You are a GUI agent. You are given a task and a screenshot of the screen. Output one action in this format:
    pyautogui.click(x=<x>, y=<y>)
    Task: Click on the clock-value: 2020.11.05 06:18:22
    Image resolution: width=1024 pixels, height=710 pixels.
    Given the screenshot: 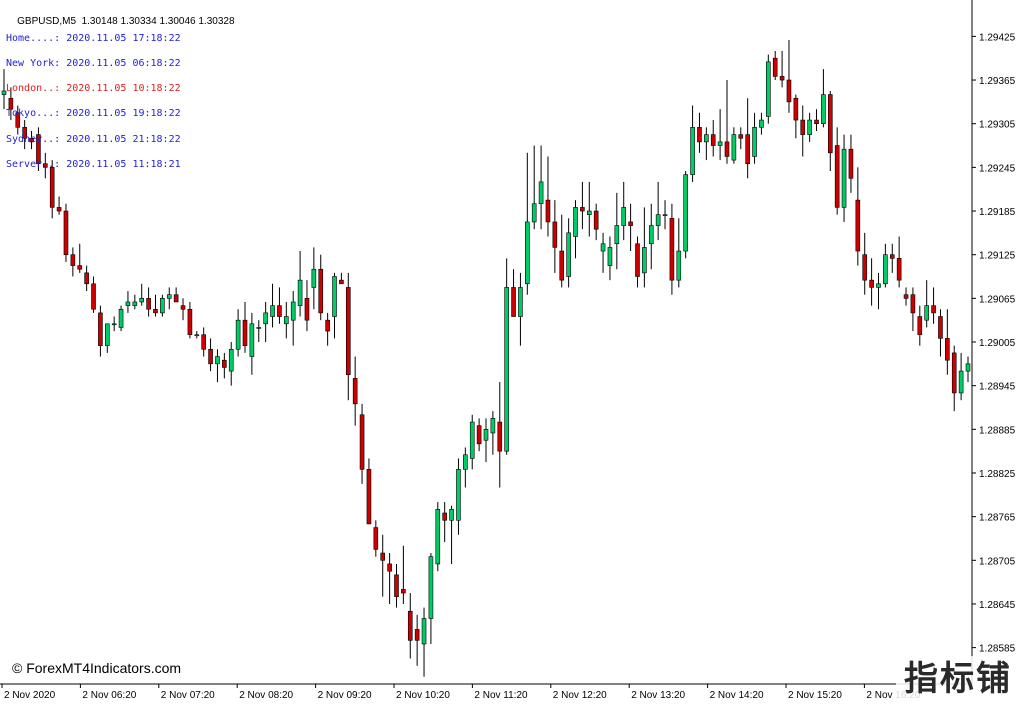 What is the action you would take?
    pyautogui.click(x=123, y=64)
    